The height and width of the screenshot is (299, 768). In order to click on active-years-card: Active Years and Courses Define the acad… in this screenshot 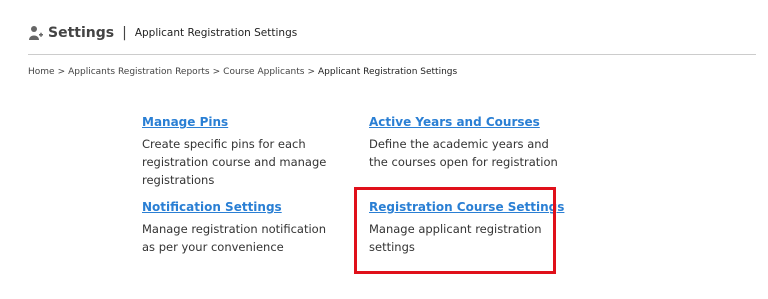, I will do `click(469, 143)`.